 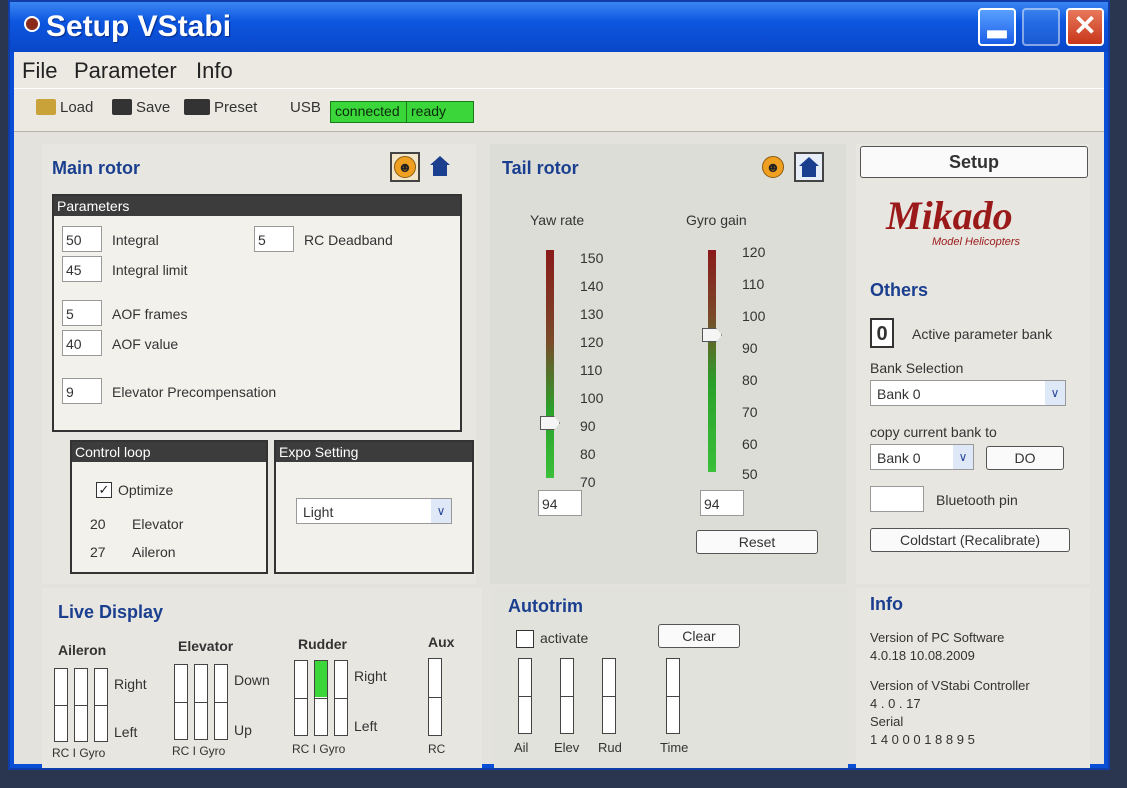 I want to click on load-button: Load, so click(x=64, y=107).